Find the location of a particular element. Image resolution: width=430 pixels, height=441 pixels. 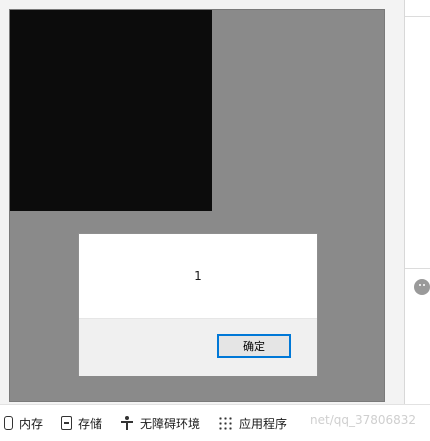

memory-icon is located at coordinates (8, 423).